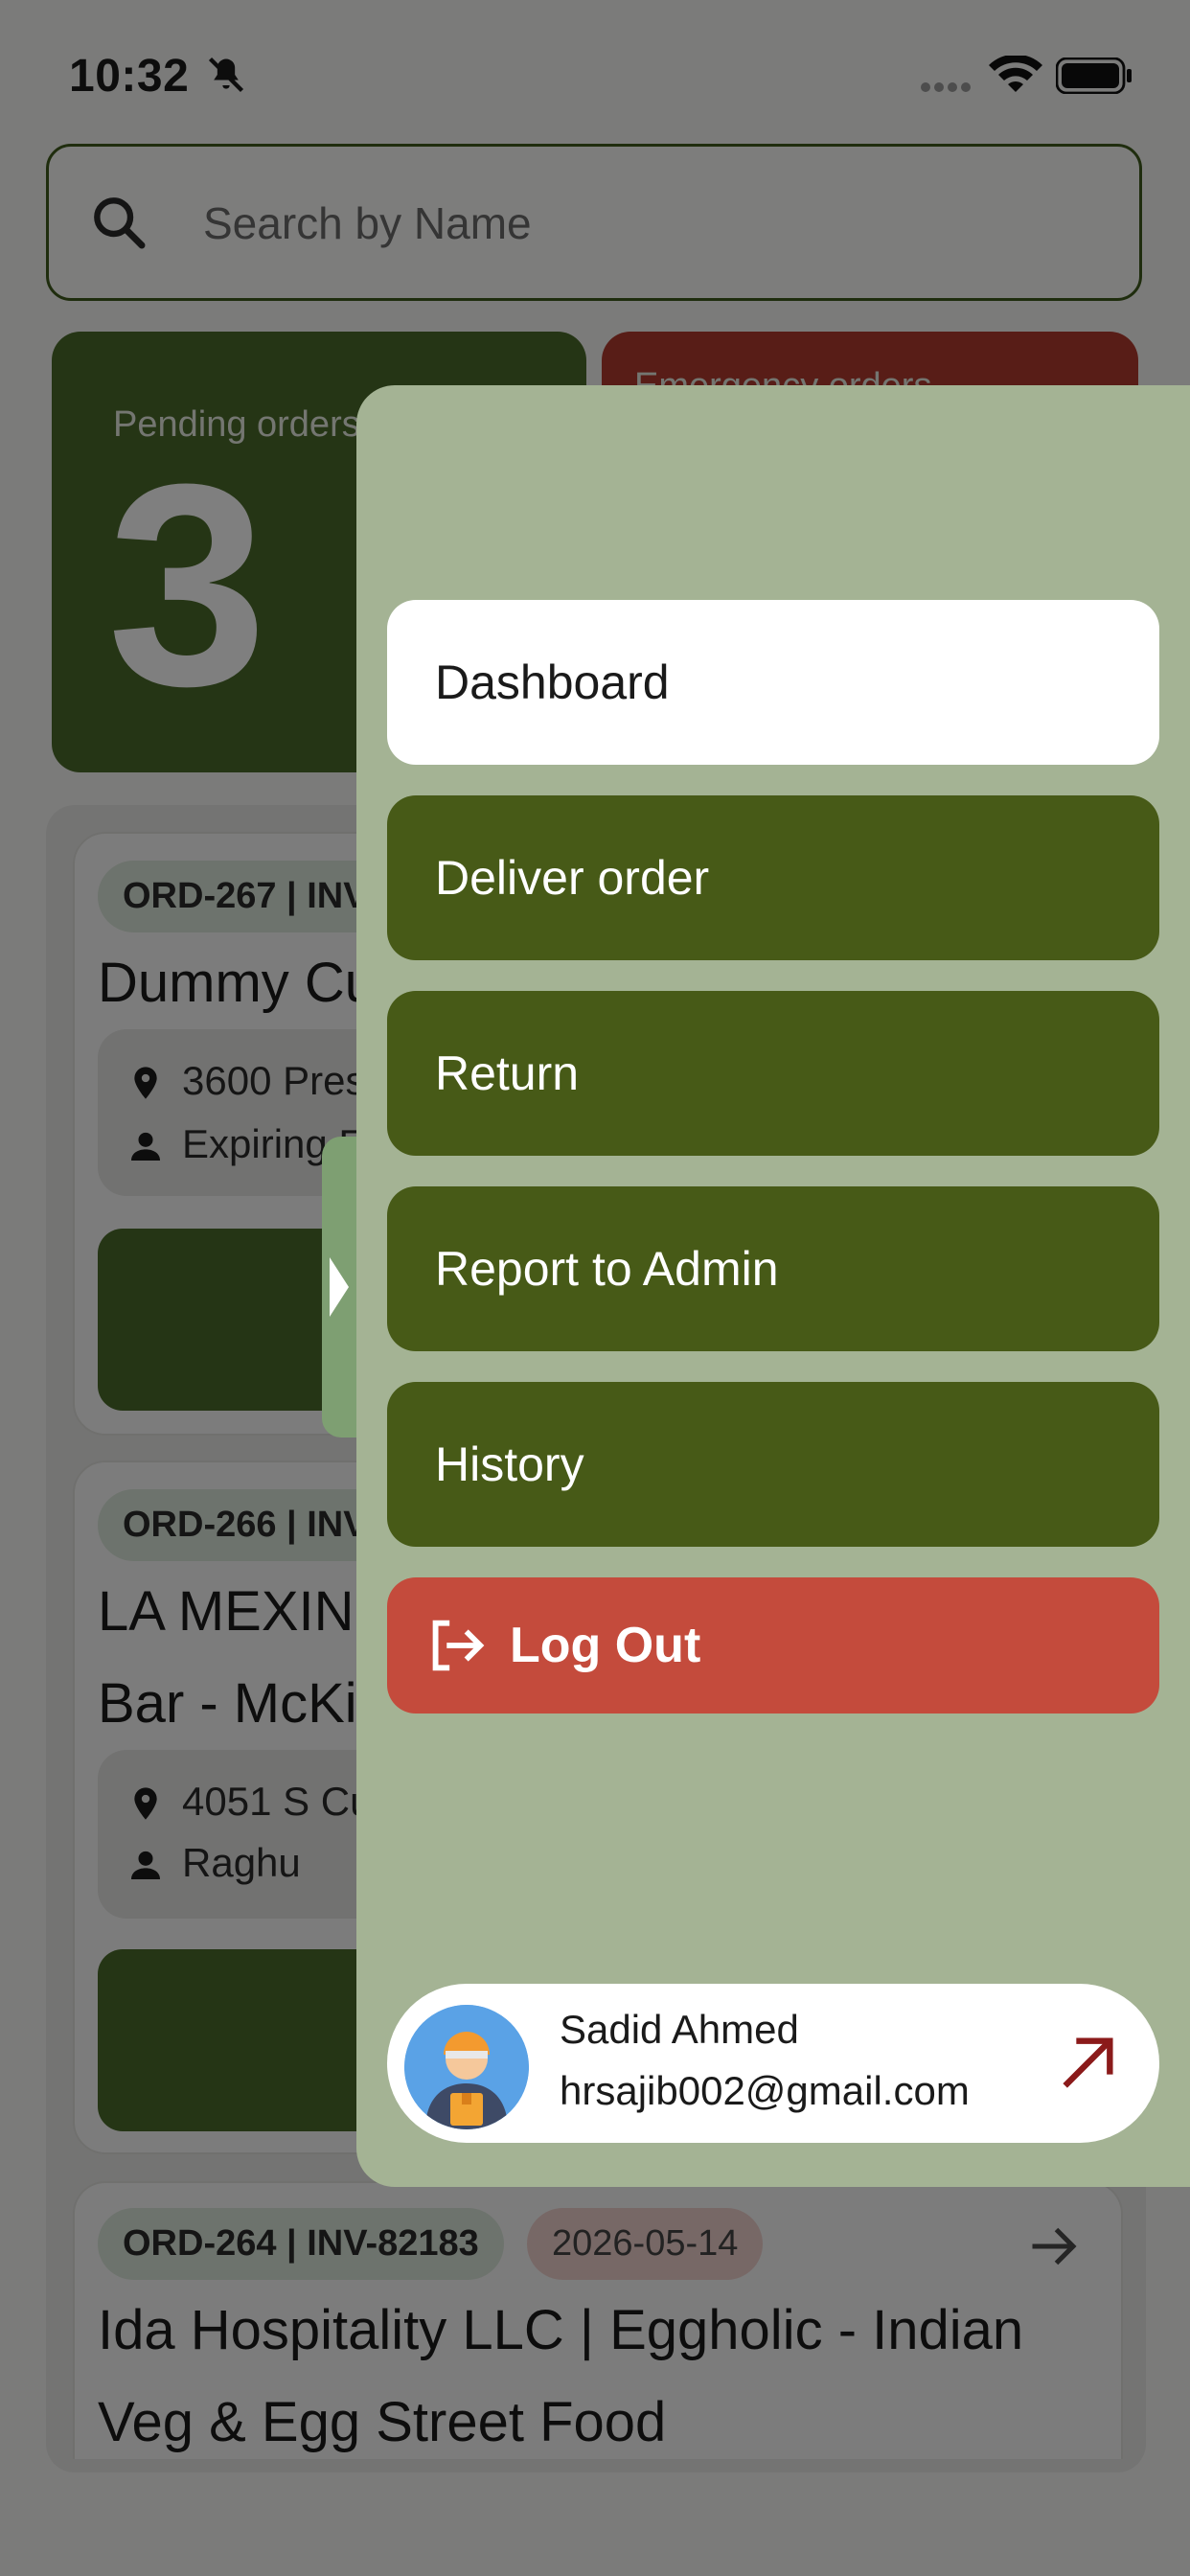  Describe the element at coordinates (773, 1464) in the screenshot. I see `menu-item-history: History` at that location.